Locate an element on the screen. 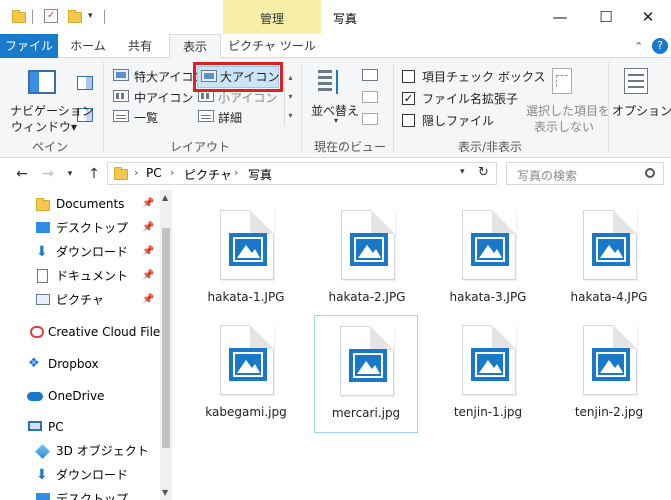  file-item-selected: mercari.jpg is located at coordinates (366, 374).